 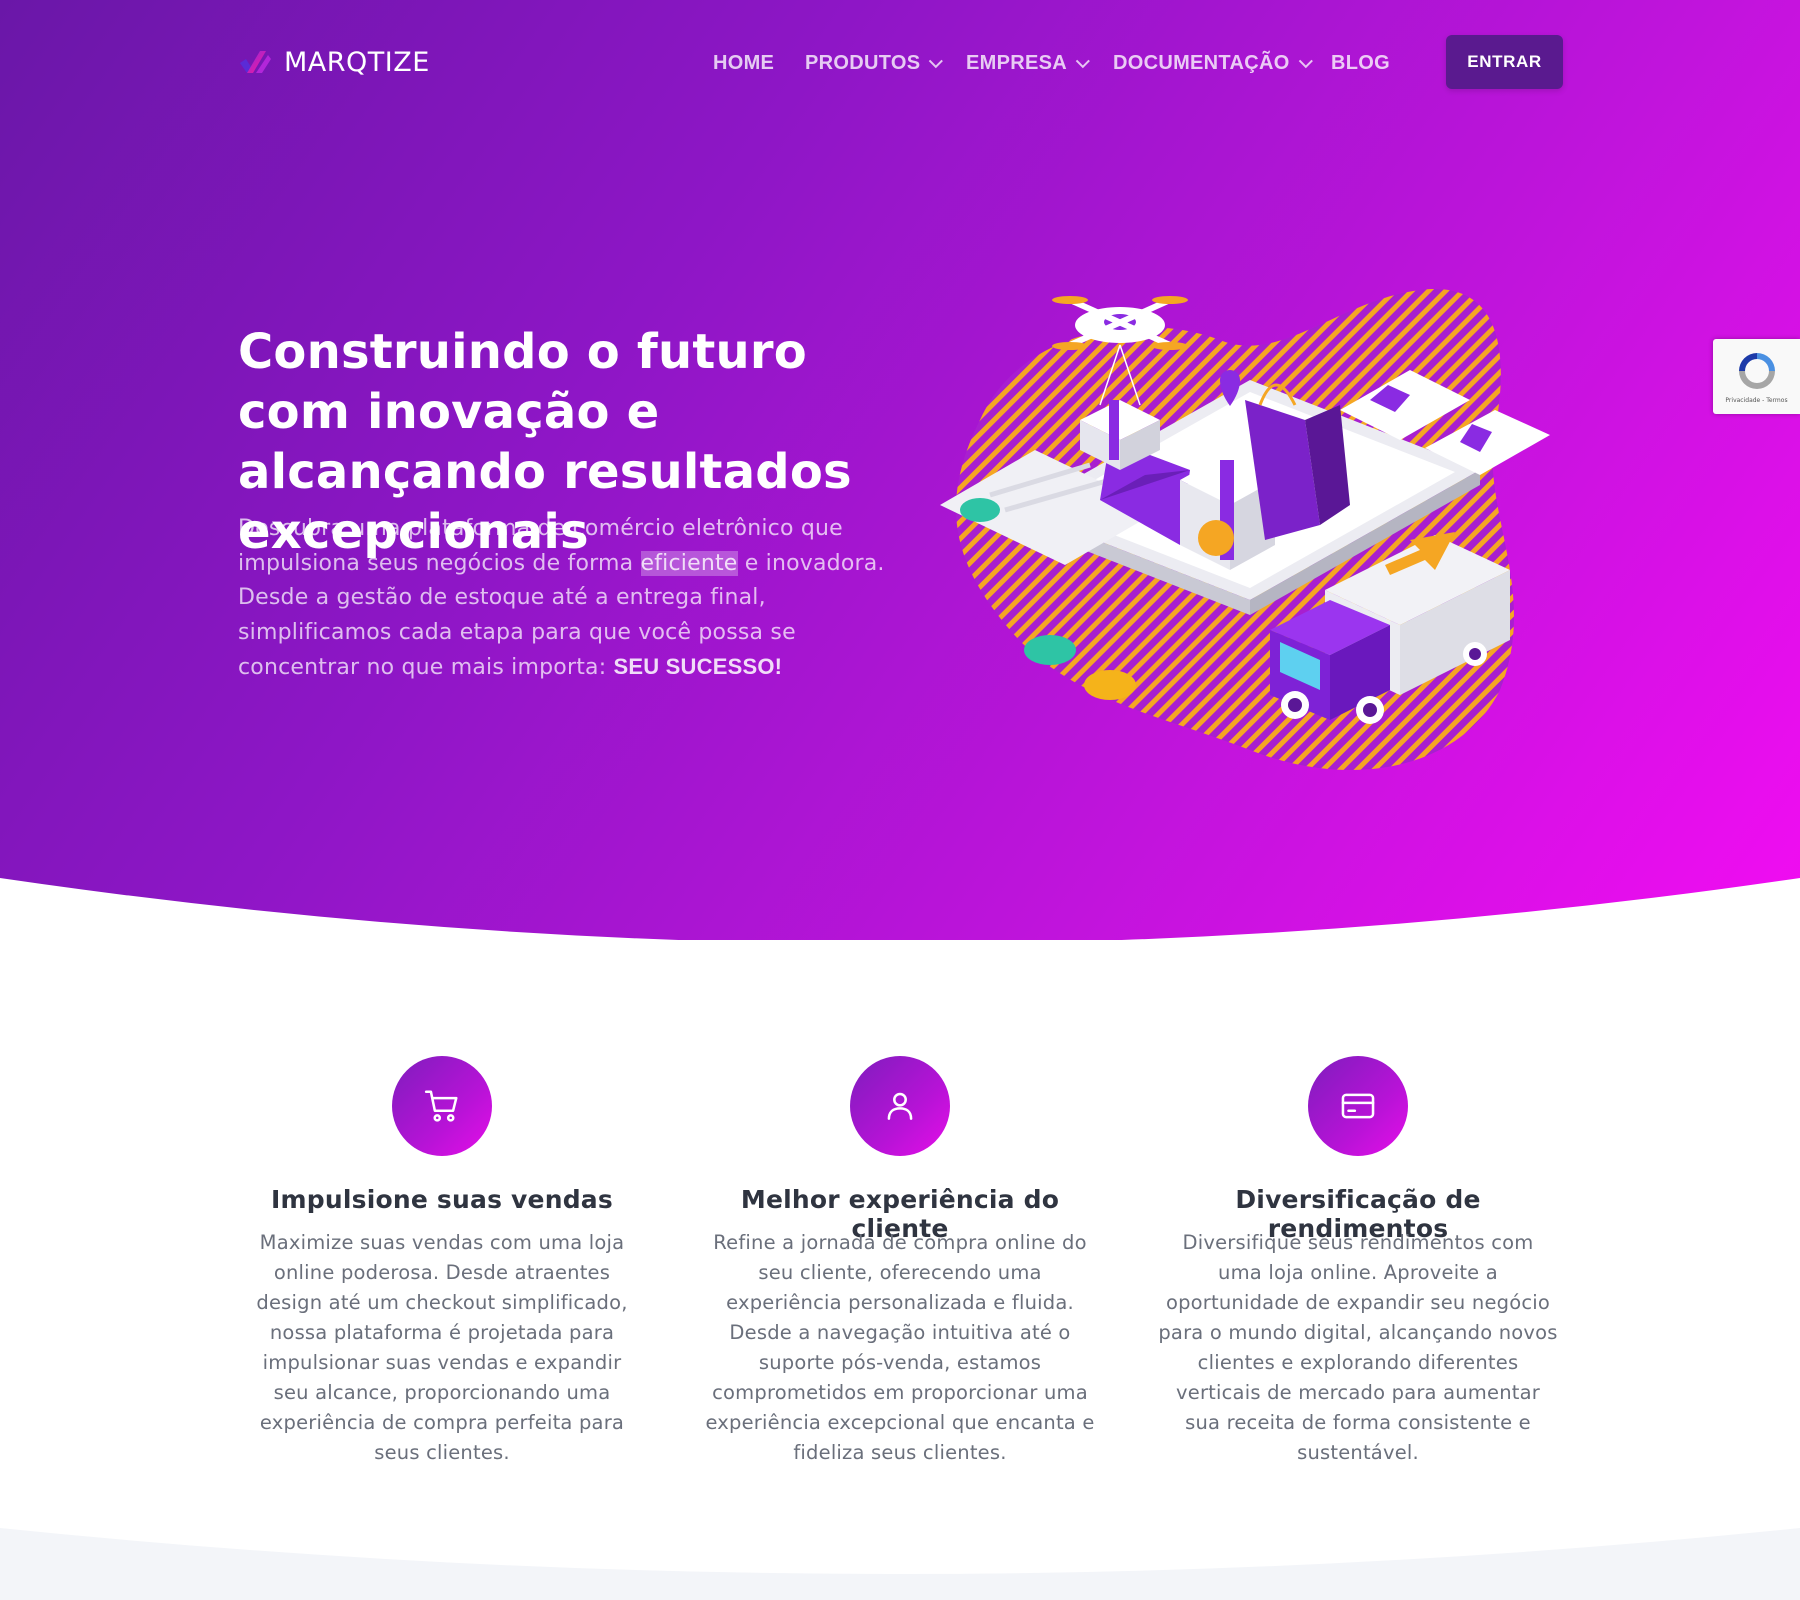 I want to click on nav-item-blog: BLOG, so click(x=1360, y=63).